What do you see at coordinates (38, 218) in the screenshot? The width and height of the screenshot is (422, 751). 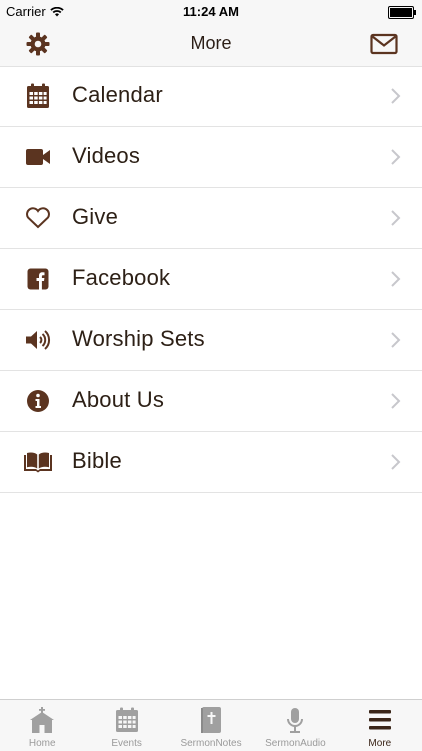 I see `heart-icon` at bounding box center [38, 218].